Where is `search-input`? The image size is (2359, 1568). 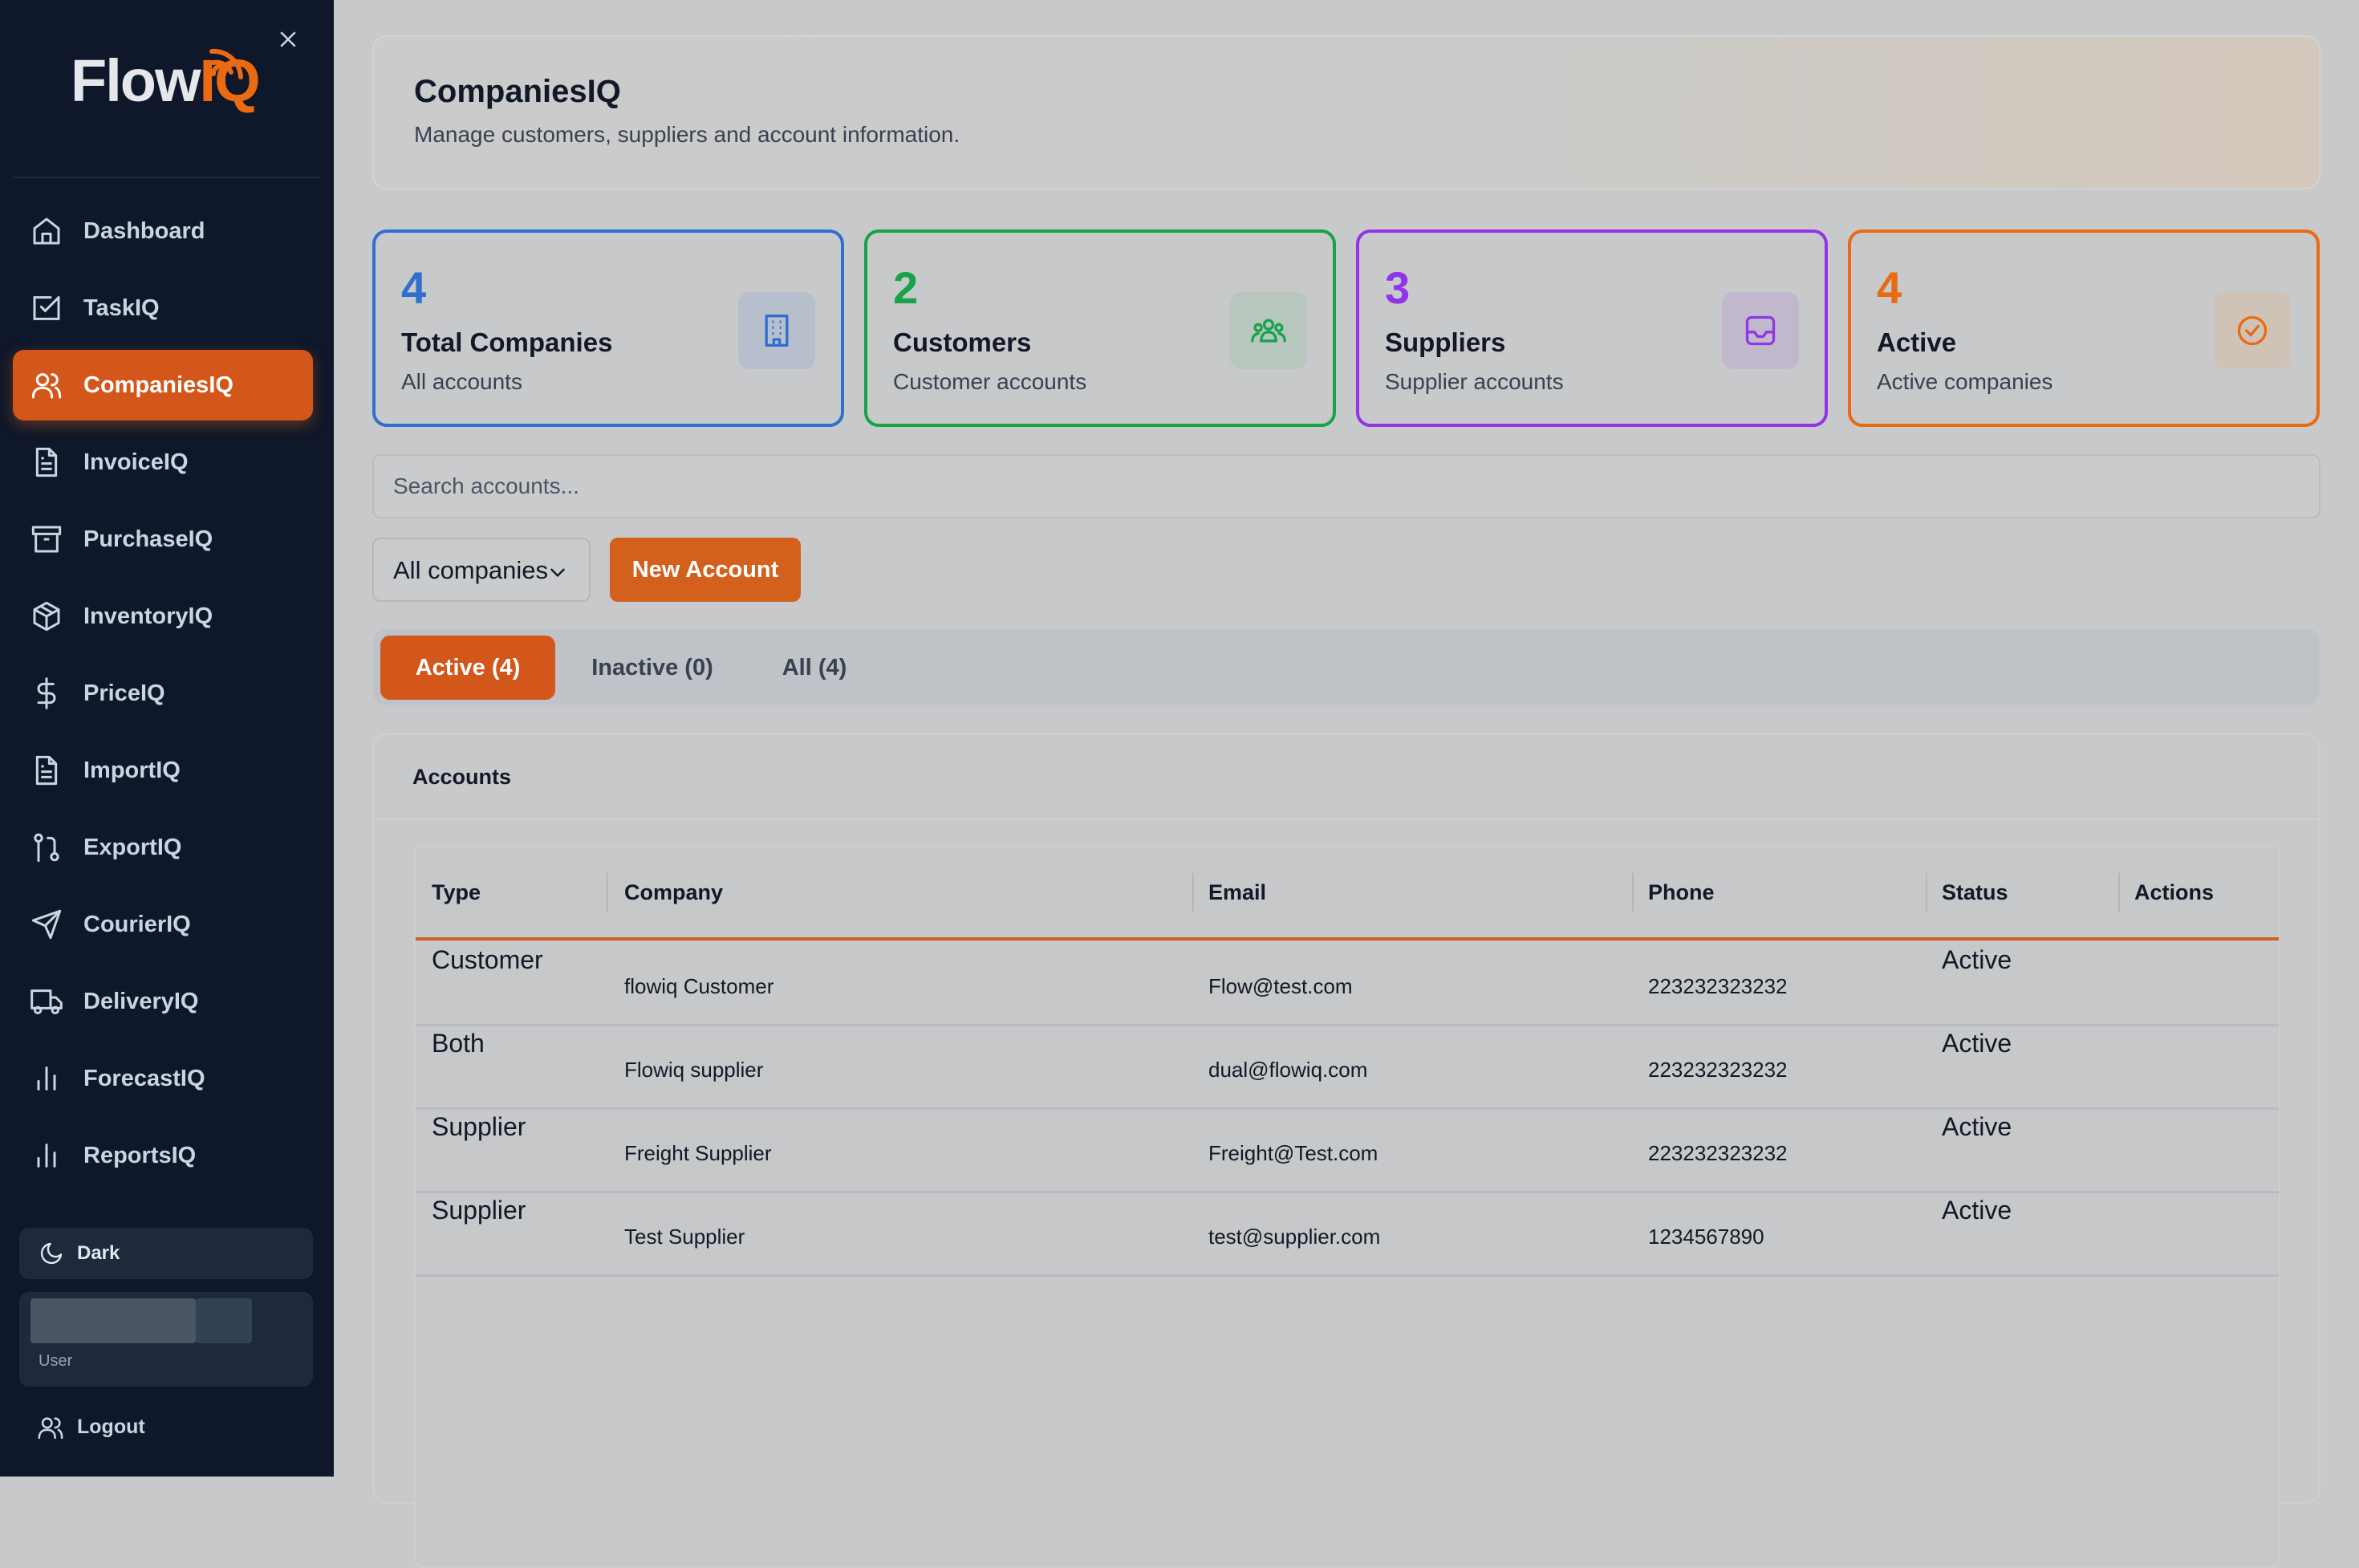 search-input is located at coordinates (1346, 487).